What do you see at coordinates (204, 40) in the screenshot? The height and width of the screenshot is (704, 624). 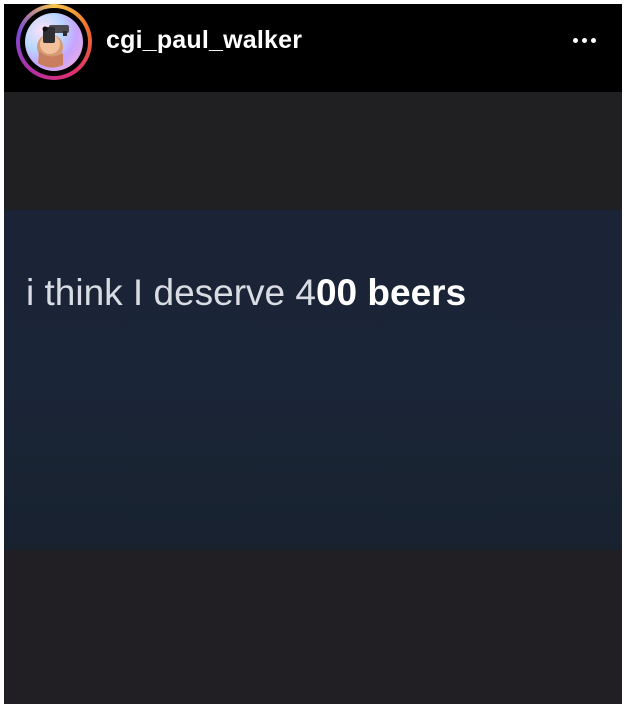 I see `post-username: cgi_paul_walker` at bounding box center [204, 40].